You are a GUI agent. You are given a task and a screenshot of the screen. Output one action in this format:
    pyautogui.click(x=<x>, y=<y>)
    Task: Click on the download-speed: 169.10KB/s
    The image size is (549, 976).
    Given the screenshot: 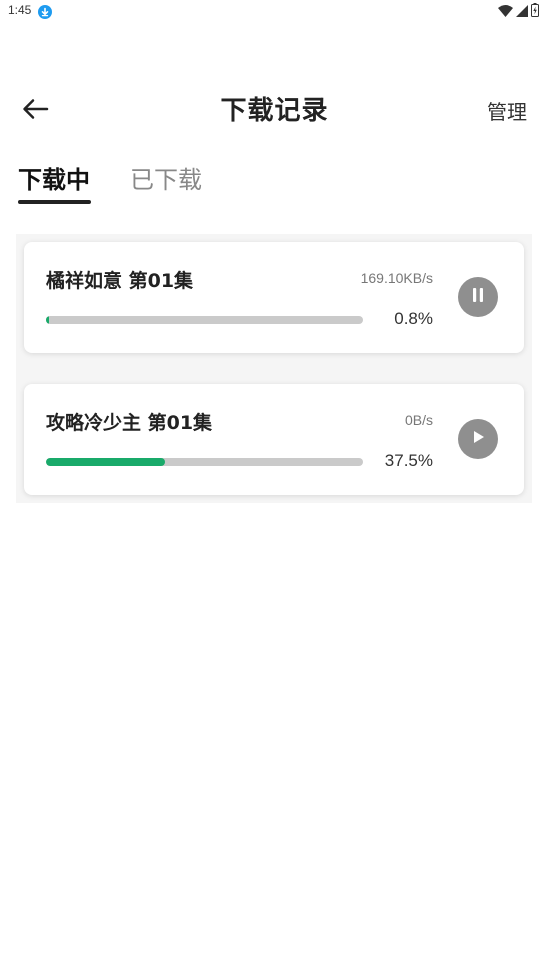 What is the action you would take?
    pyautogui.click(x=396, y=278)
    